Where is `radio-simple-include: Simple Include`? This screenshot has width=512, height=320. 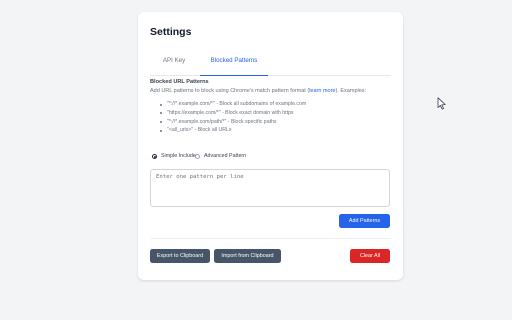 radio-simple-include: Simple Include is located at coordinates (174, 156).